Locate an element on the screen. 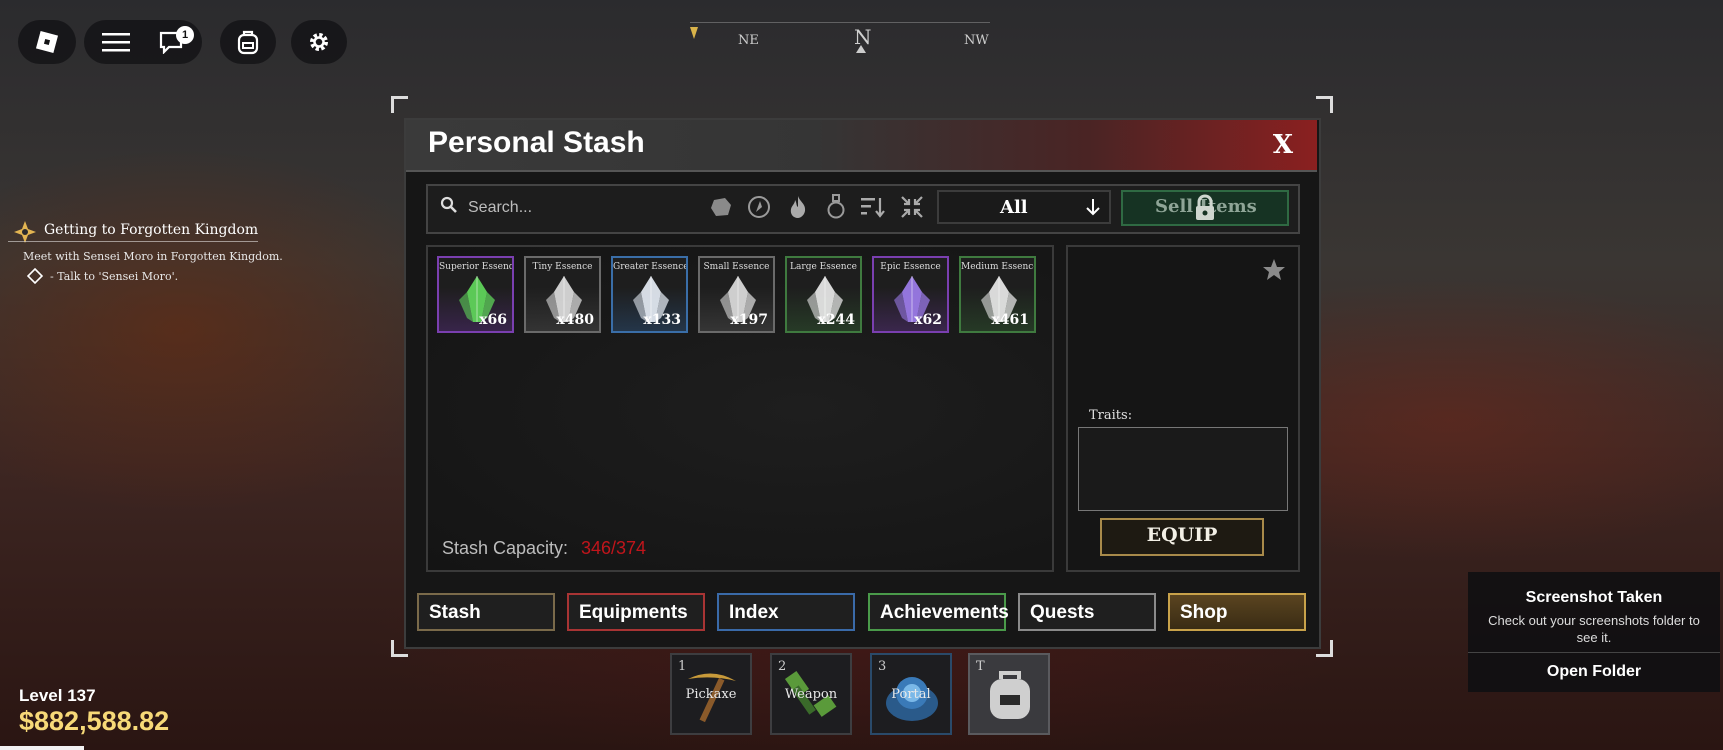  gear-icon is located at coordinates (319, 42).